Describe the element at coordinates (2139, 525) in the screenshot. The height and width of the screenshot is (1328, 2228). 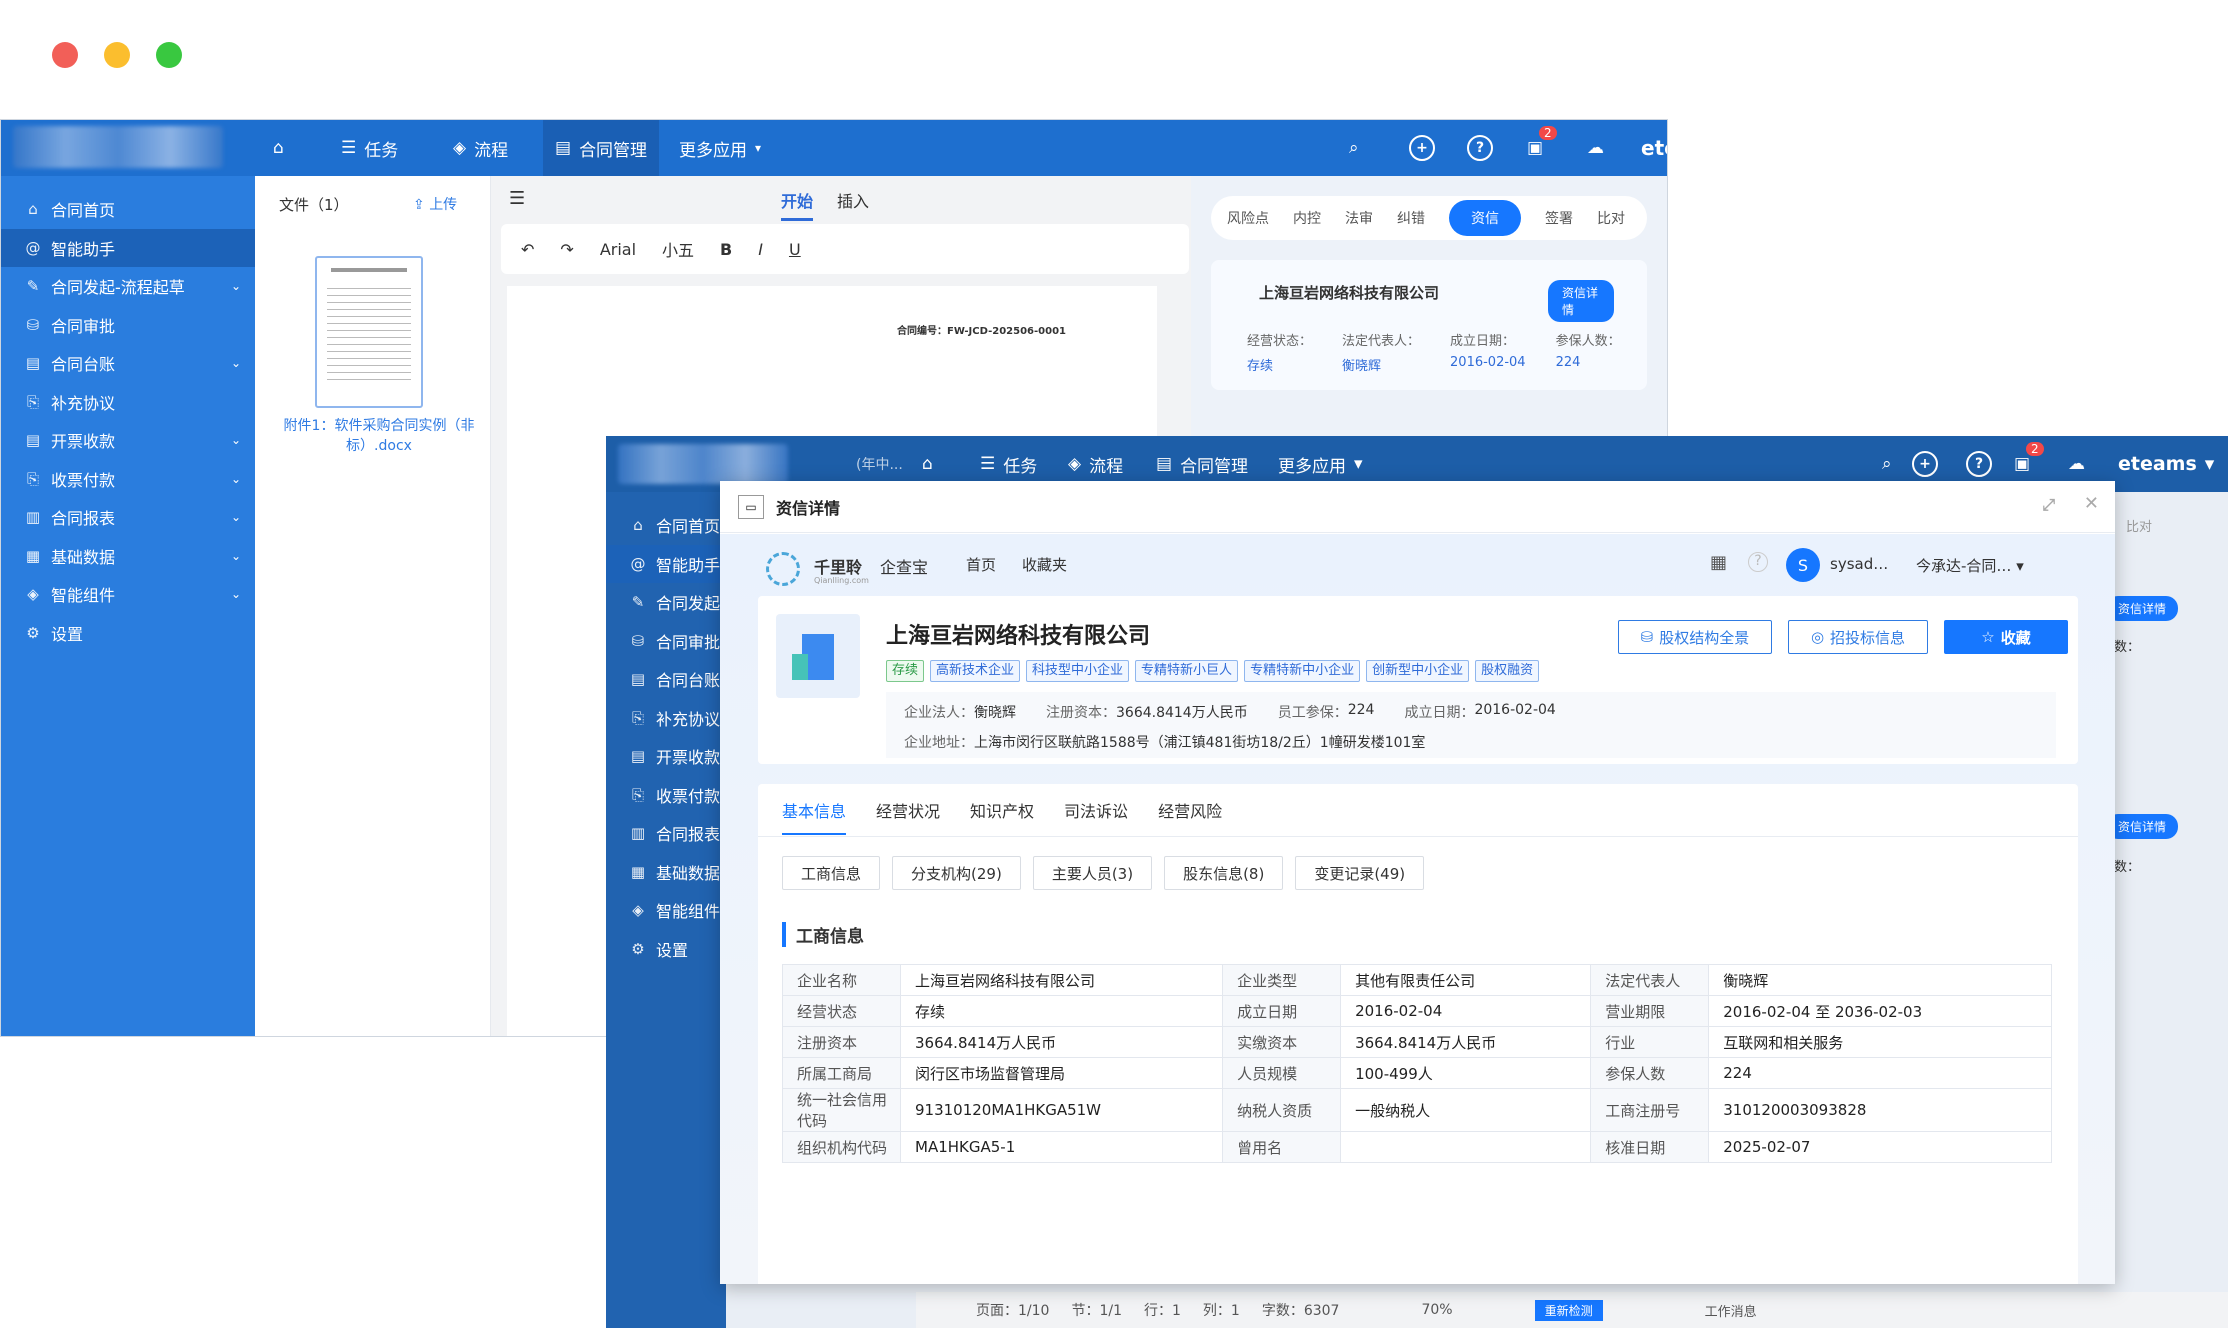
I see `compare-tab: 比对` at that location.